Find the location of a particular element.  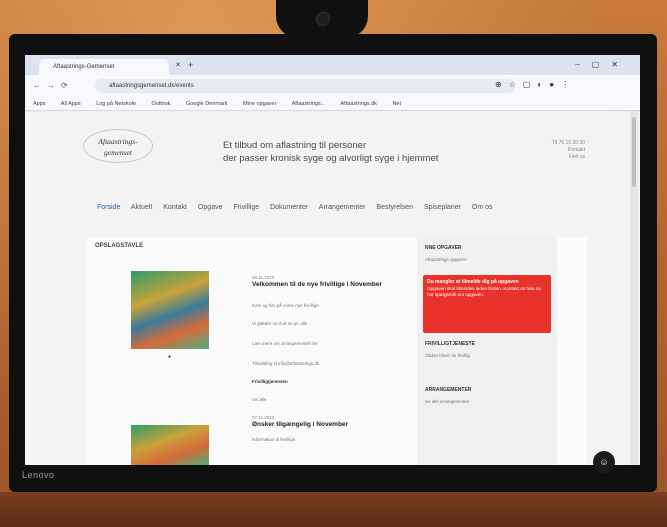

header-contact-link: Kontakt is located at coordinates (540, 150).